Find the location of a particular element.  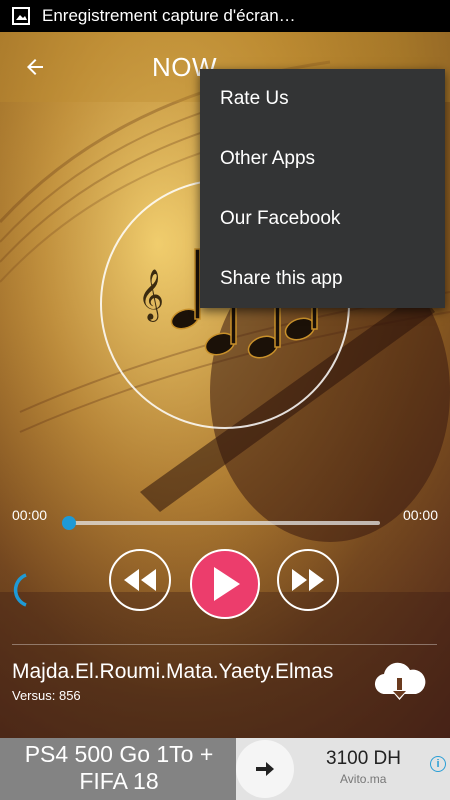

back-button is located at coordinates (35, 67).